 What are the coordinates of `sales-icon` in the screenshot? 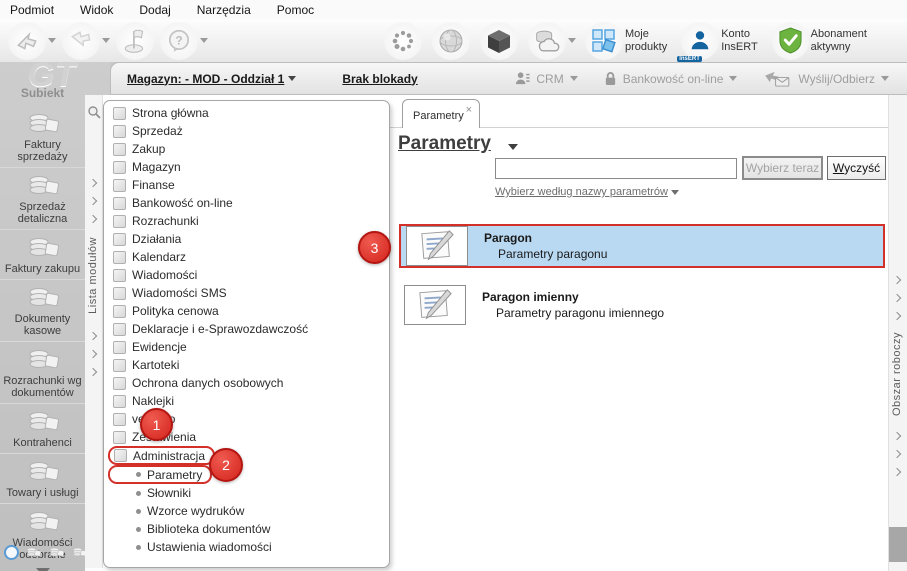 It's located at (119, 131).